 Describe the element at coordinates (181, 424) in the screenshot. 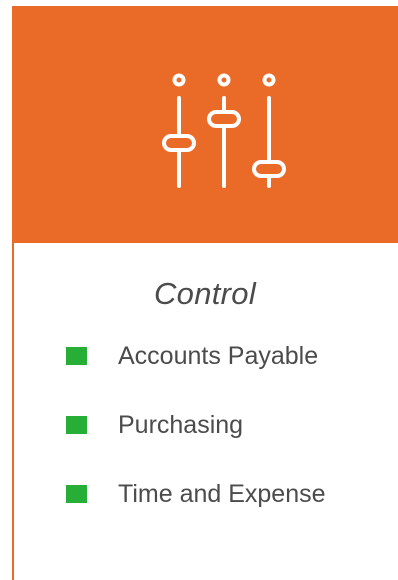

I see `list-item-label: Purchasing` at that location.